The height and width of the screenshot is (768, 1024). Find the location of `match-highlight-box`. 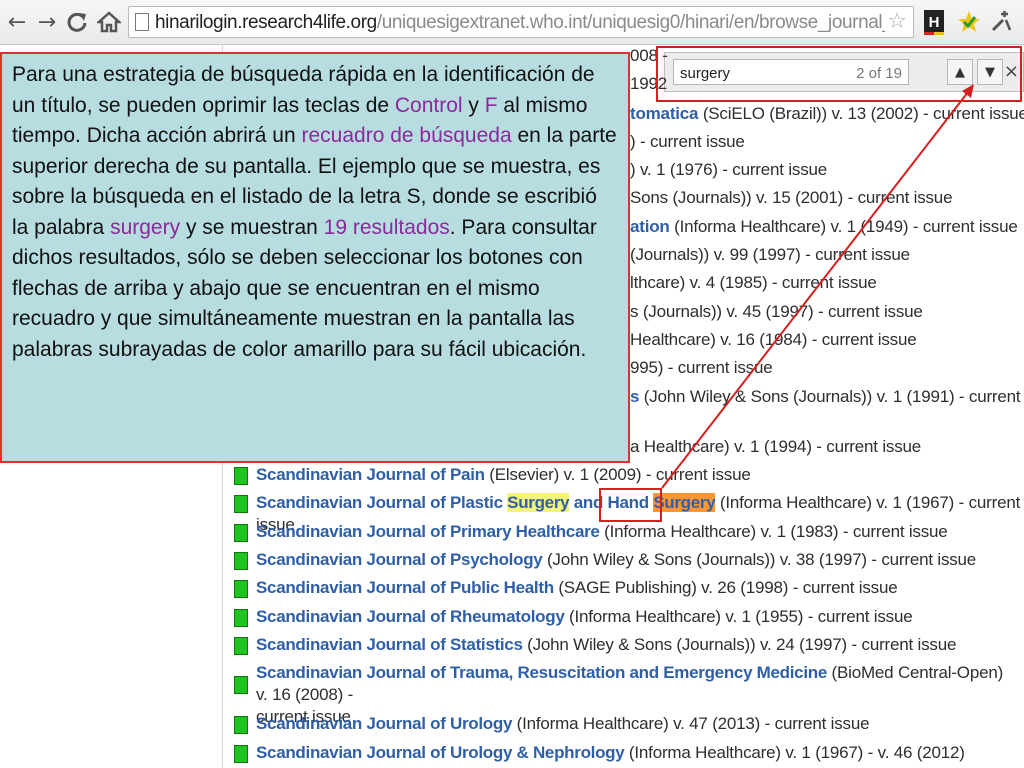

match-highlight-box is located at coordinates (630, 505).